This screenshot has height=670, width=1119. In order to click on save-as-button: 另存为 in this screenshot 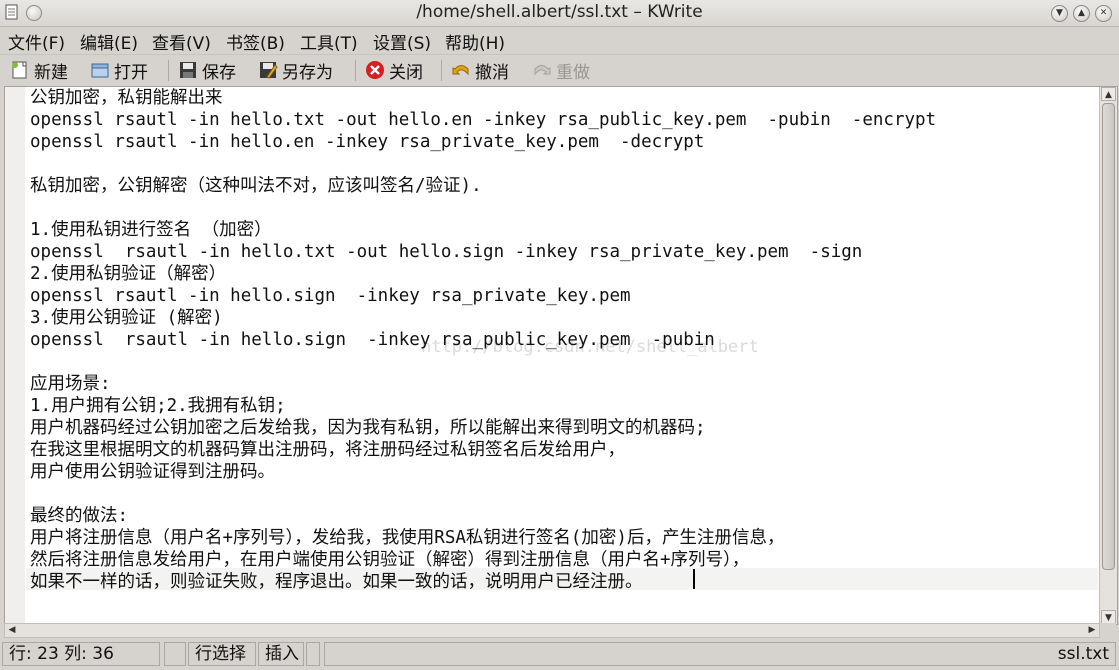, I will do `click(295, 70)`.